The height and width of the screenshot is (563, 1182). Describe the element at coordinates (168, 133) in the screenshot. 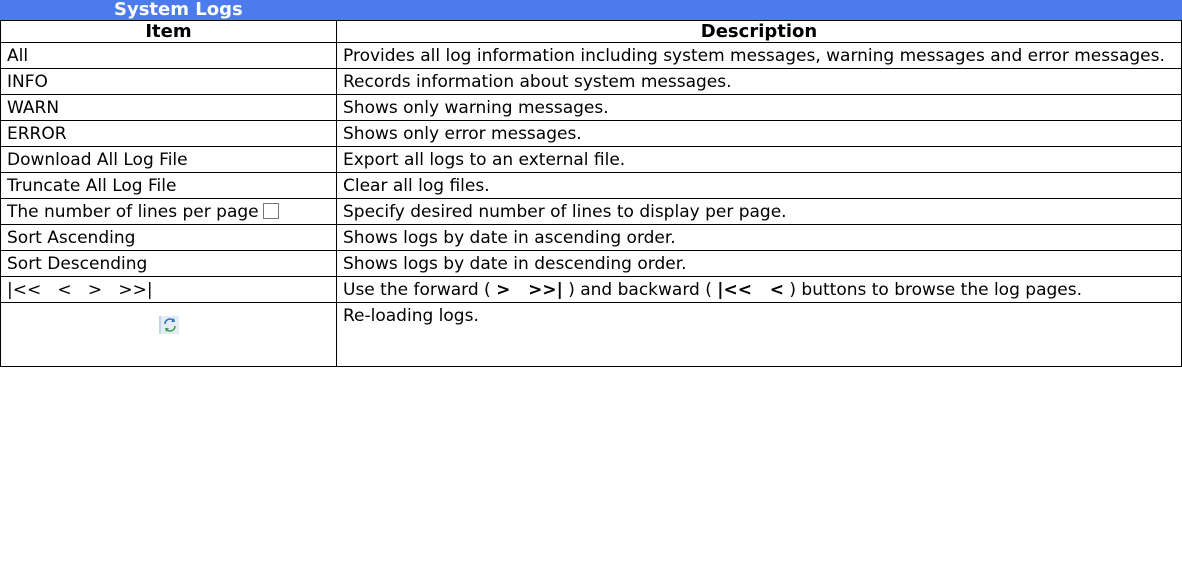

I see `item-cell: ERROR` at that location.